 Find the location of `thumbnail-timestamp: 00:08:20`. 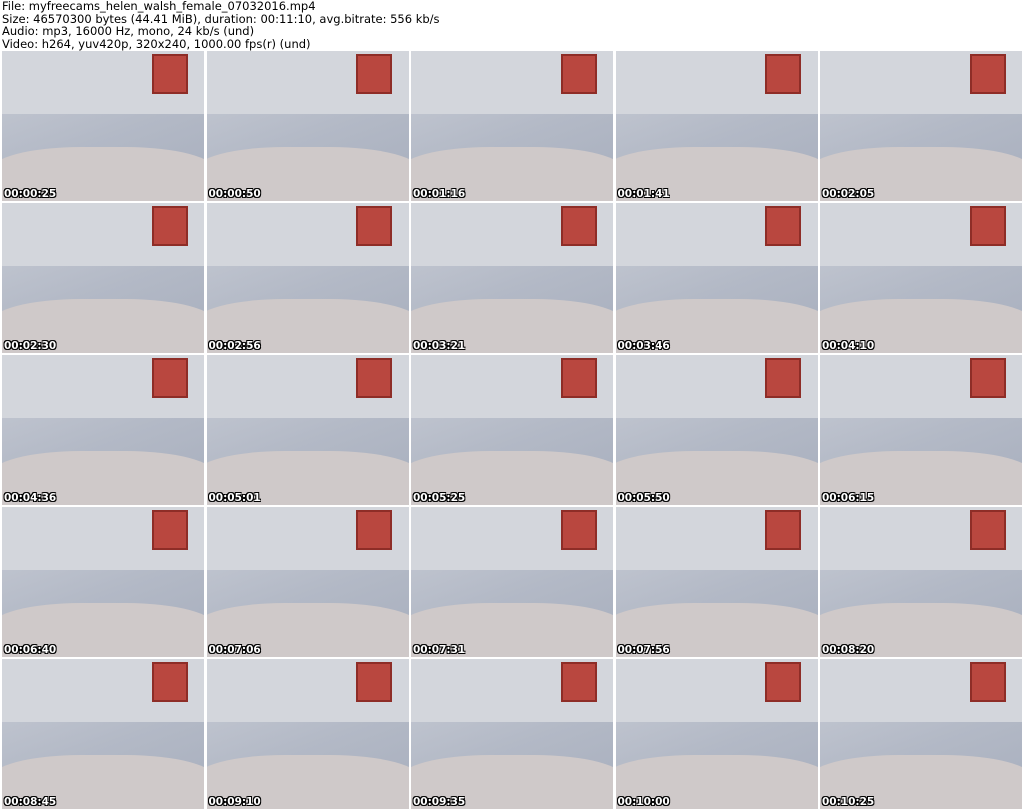

thumbnail-timestamp: 00:08:20 is located at coordinates (848, 650).